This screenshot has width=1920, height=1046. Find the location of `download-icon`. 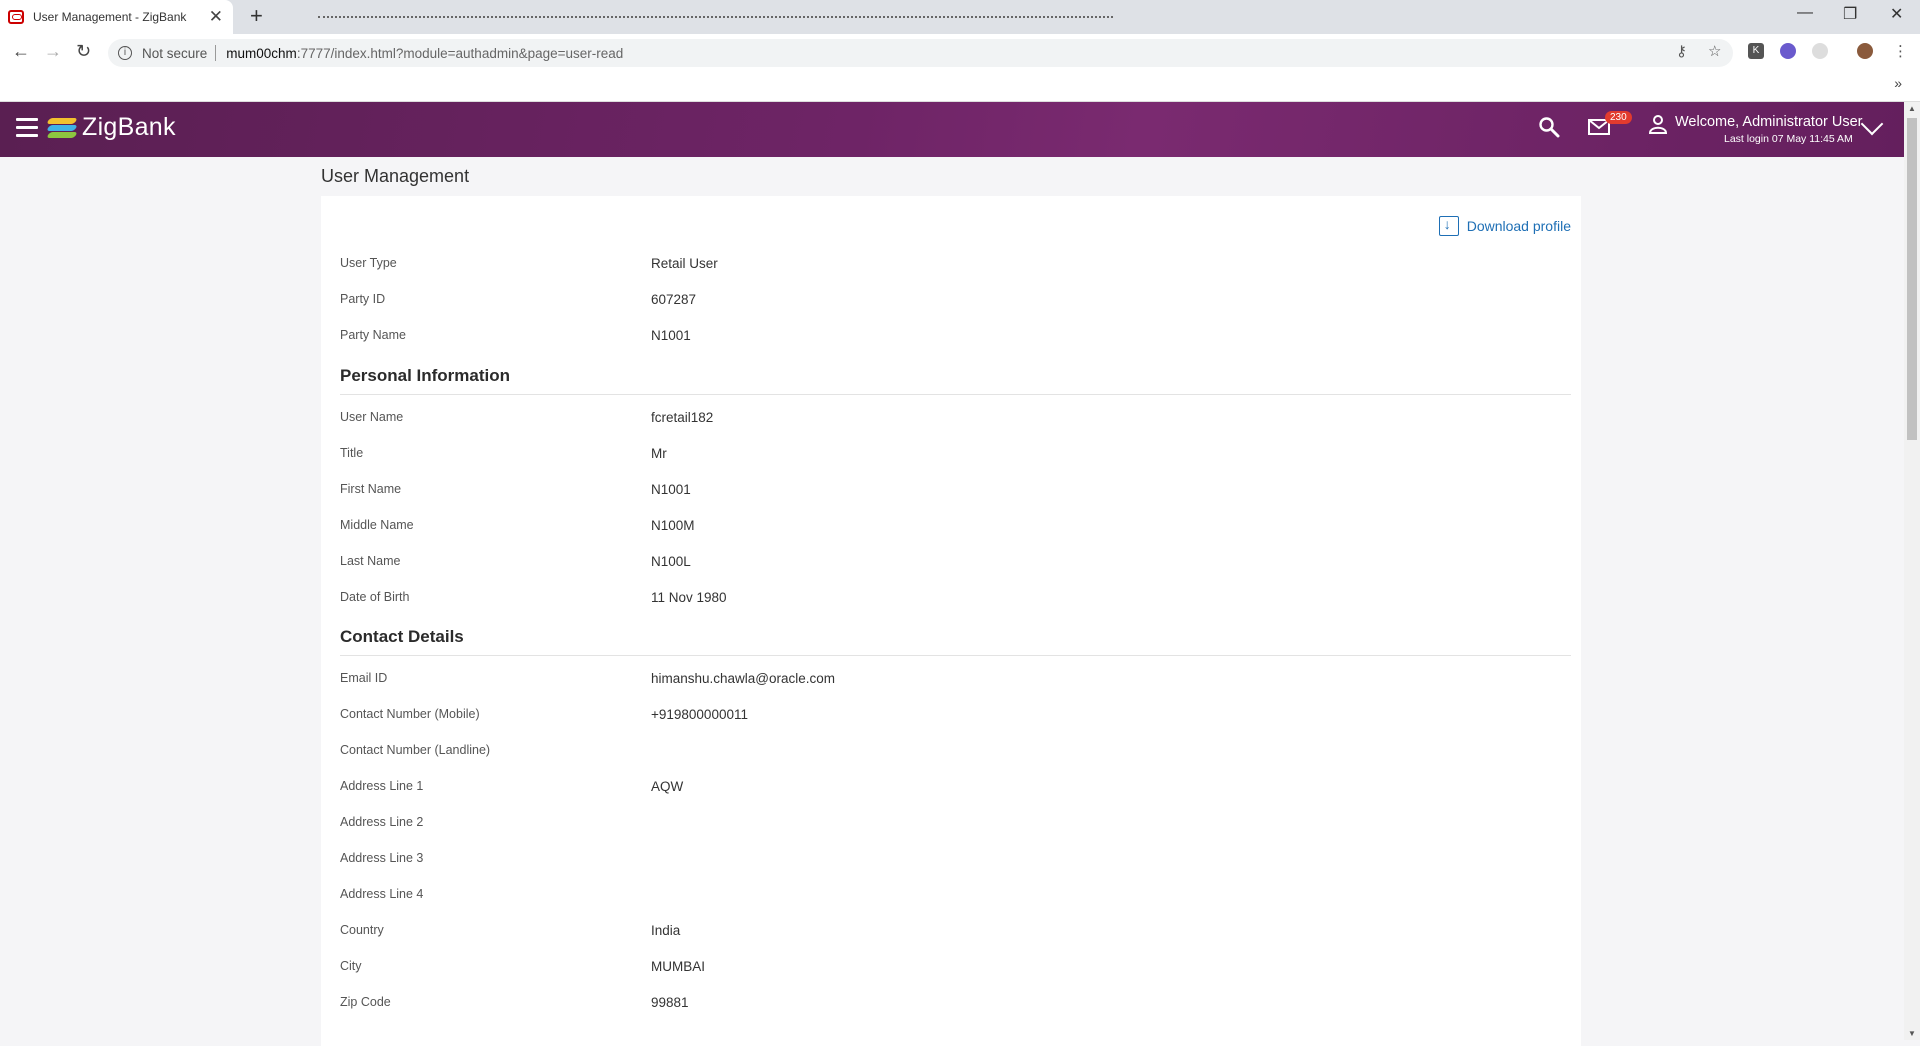

download-icon is located at coordinates (1448, 226).